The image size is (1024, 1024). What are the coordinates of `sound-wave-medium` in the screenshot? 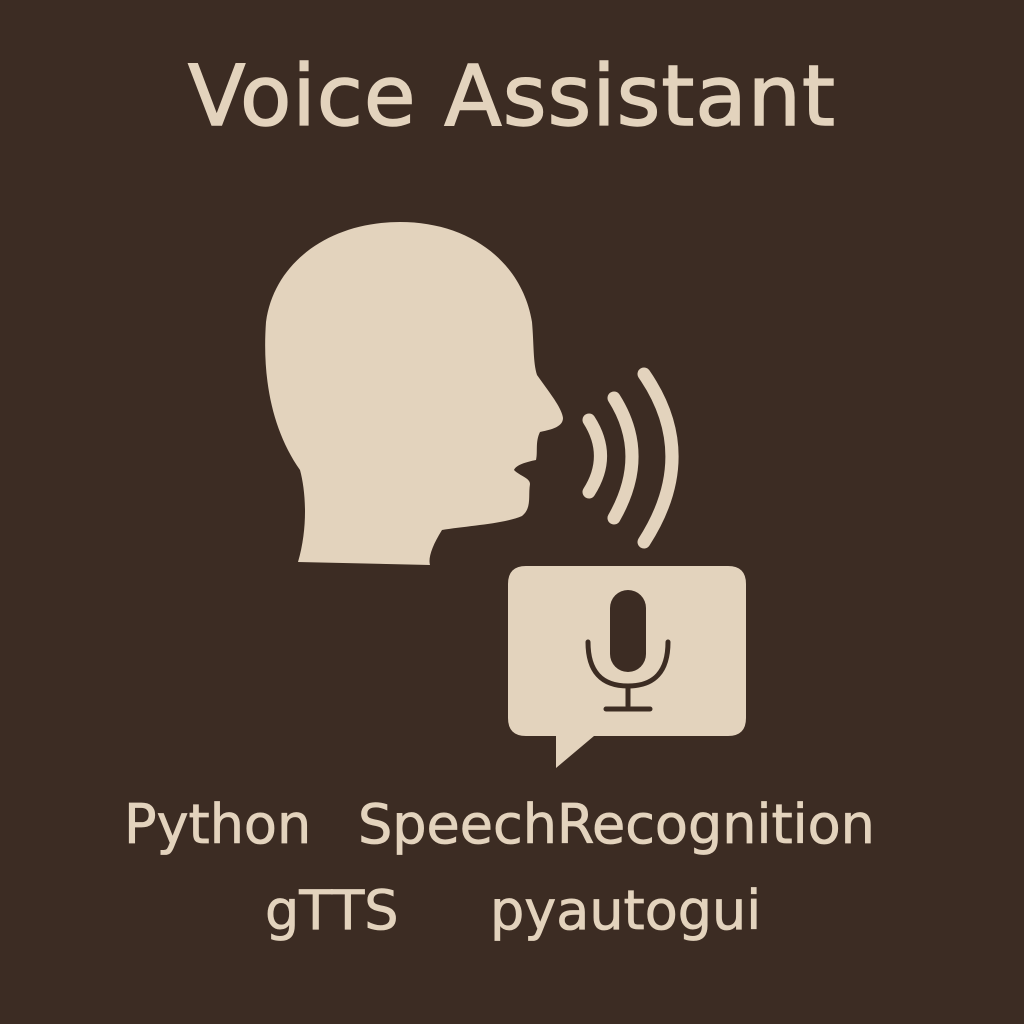 It's located at (623, 458).